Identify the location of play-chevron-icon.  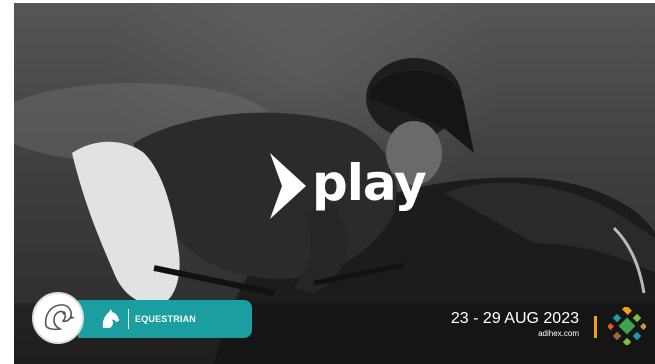
(288, 186).